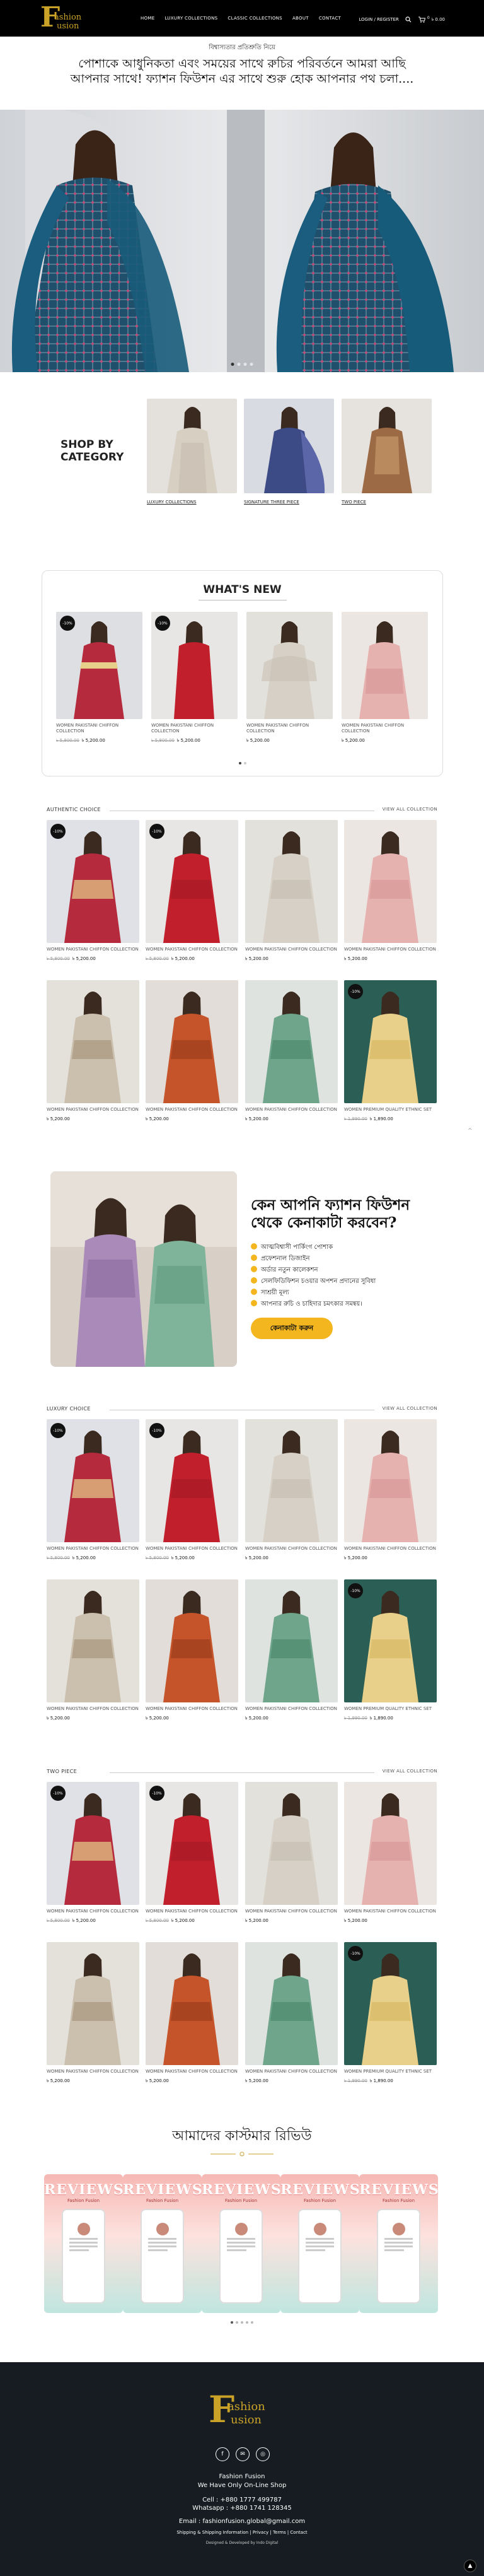 The image size is (484, 2576). Describe the element at coordinates (470, 2566) in the screenshot. I see `scroll-to-top-button: ▲` at that location.